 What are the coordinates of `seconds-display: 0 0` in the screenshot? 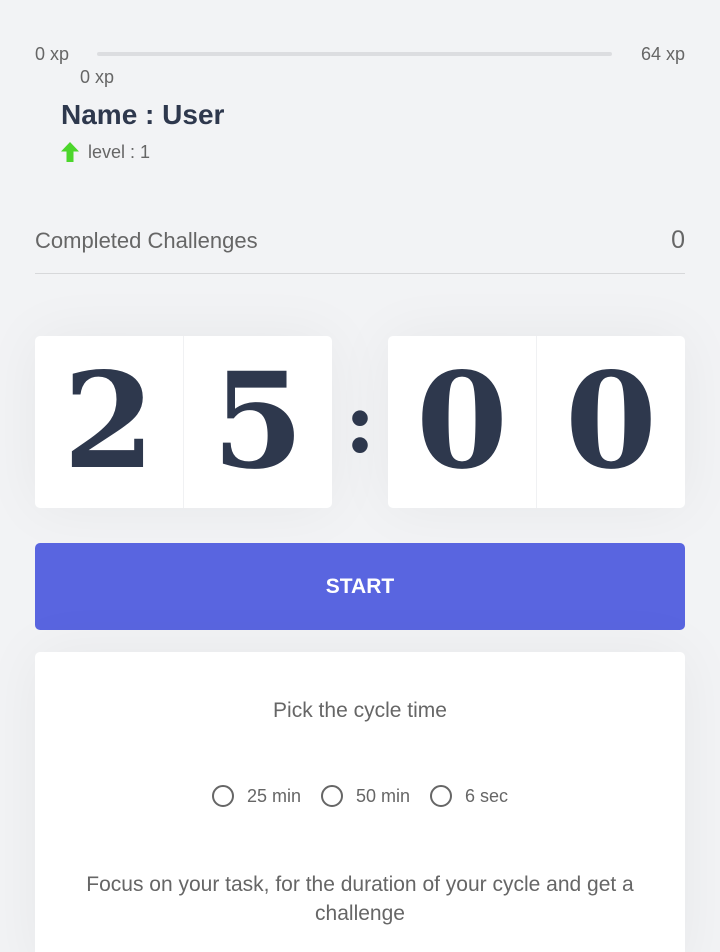 It's located at (536, 422).